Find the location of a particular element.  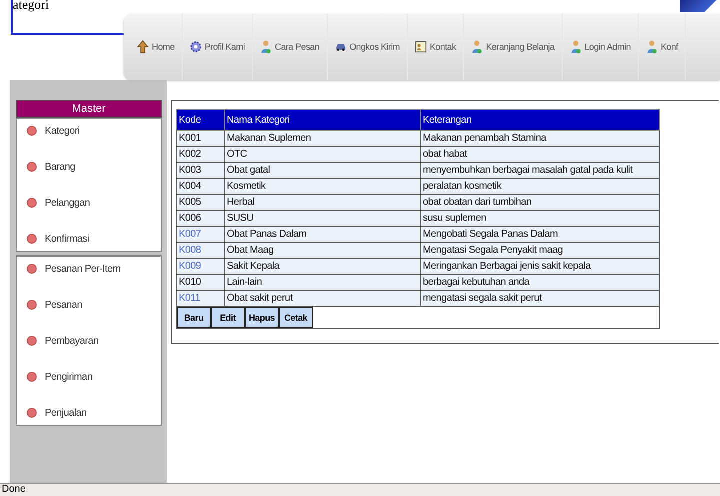

table-cell: Mengatasi Segala Penyakit maag is located at coordinates (540, 250).